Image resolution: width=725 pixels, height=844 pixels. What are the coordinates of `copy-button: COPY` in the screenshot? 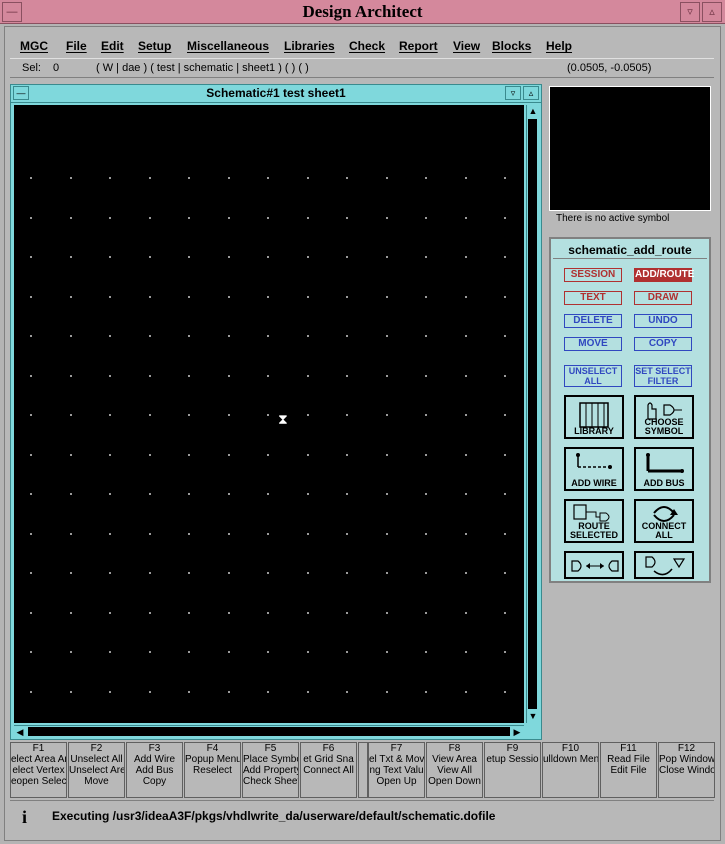 It's located at (663, 344).